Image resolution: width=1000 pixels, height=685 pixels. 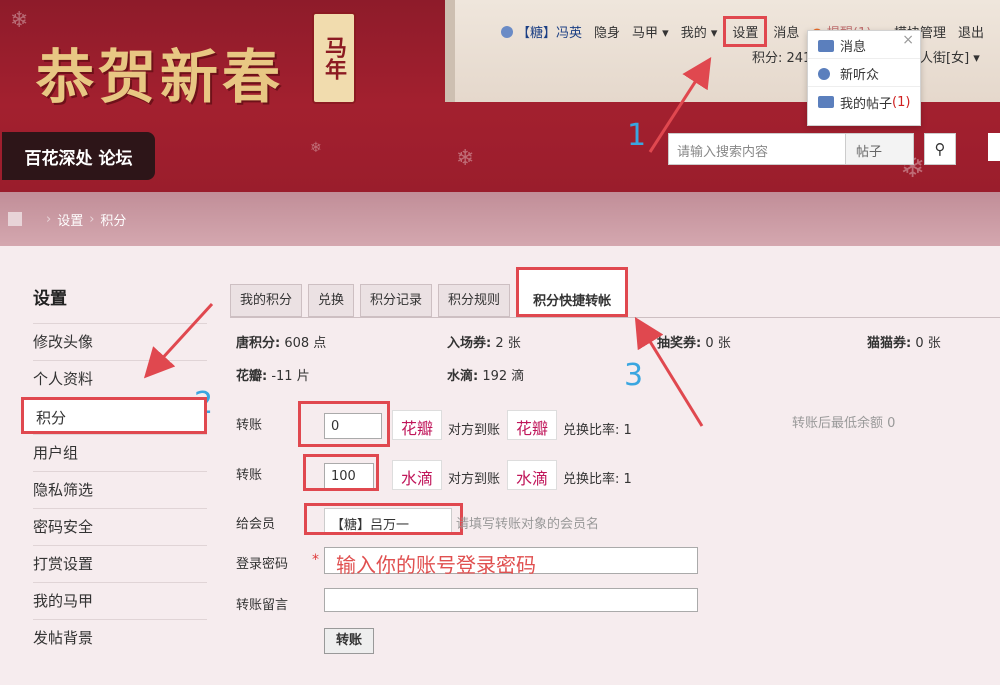 I want to click on tab-exchange: 兑换, so click(x=331, y=300).